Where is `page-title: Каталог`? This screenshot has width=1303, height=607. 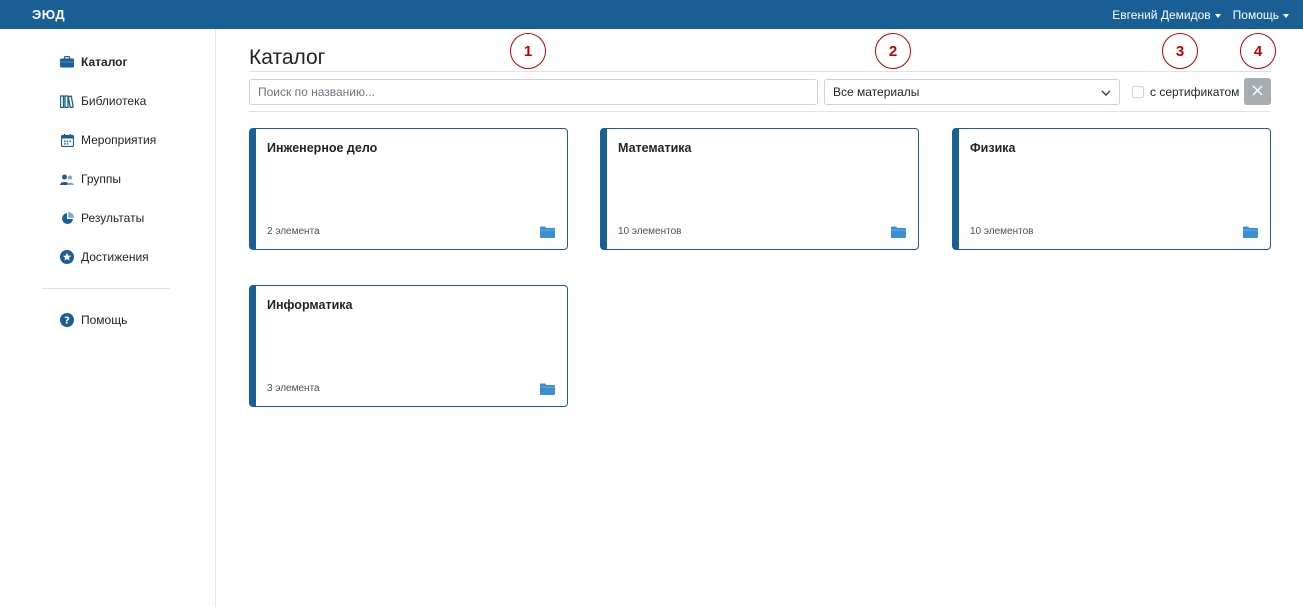
page-title: Каталог is located at coordinates (287, 57).